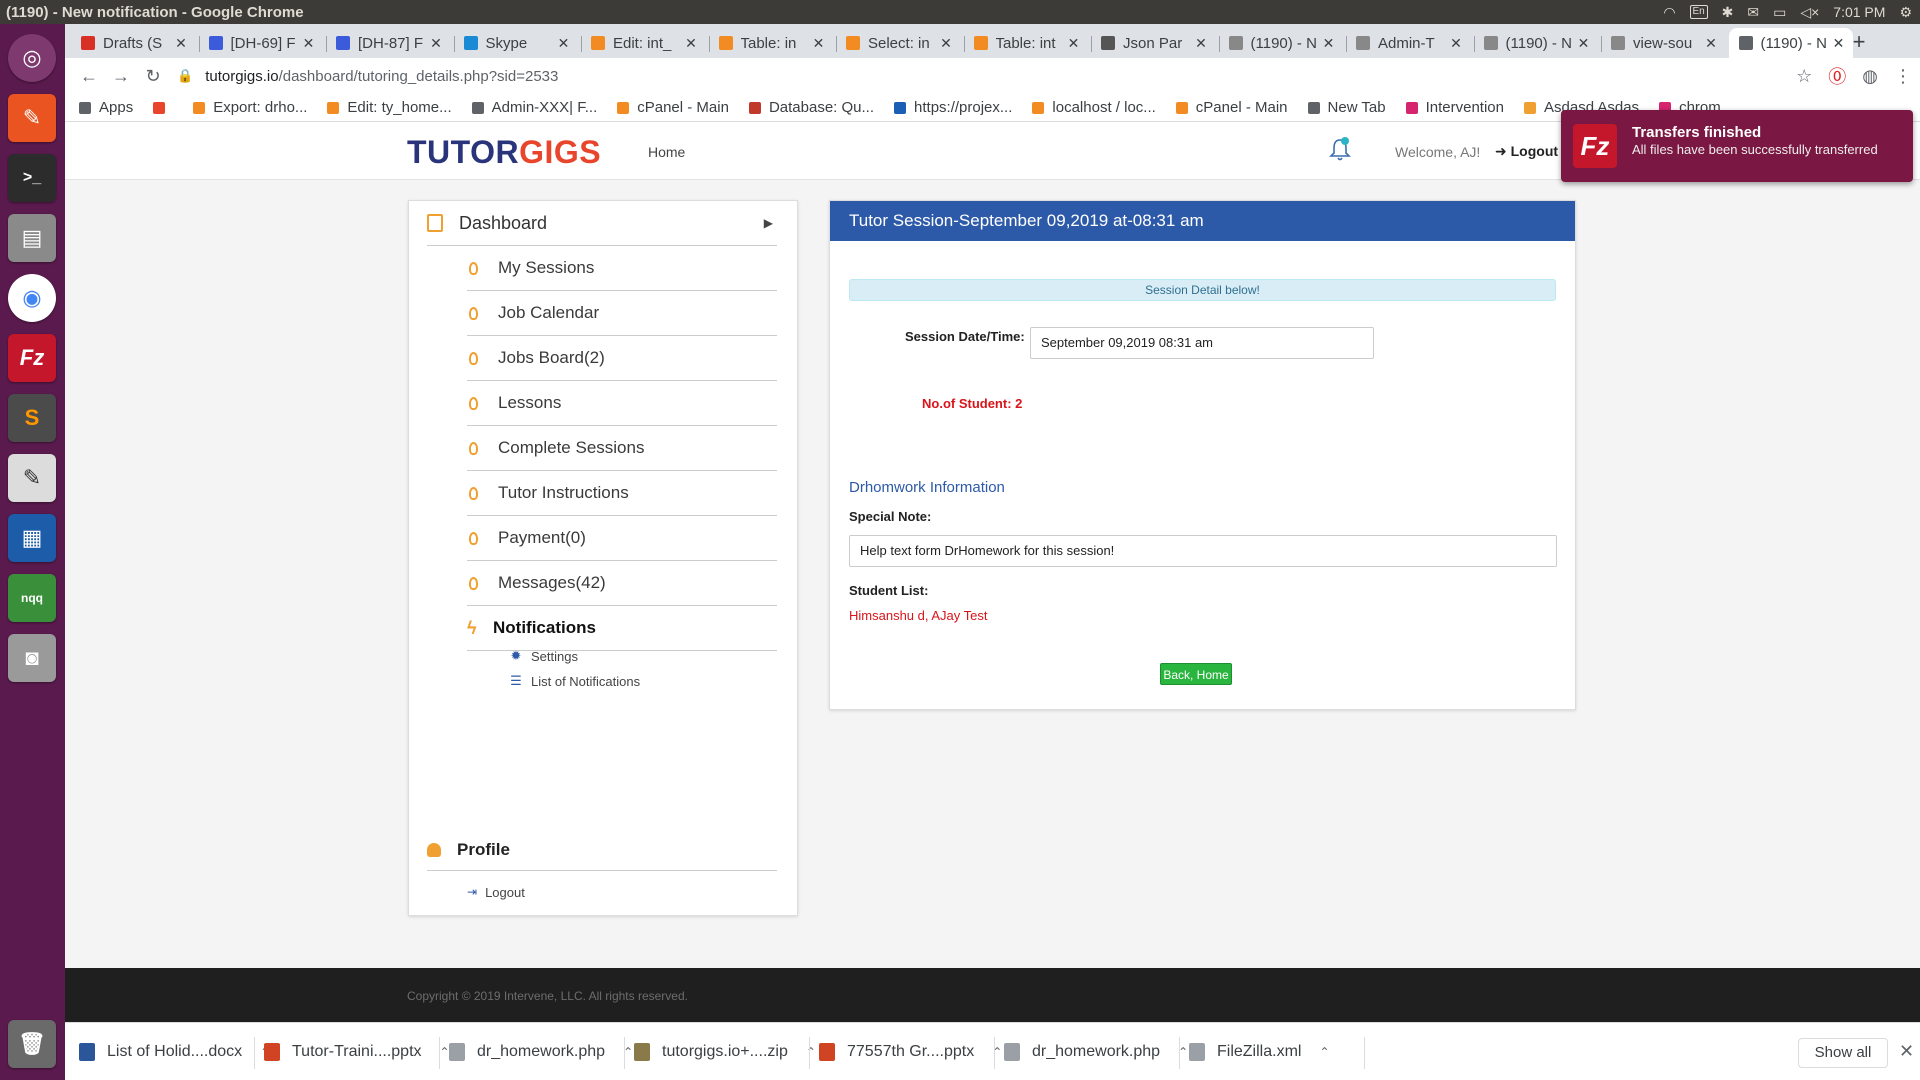 This screenshot has width=1920, height=1080. I want to click on mail-icon: ✉, so click(1753, 12).